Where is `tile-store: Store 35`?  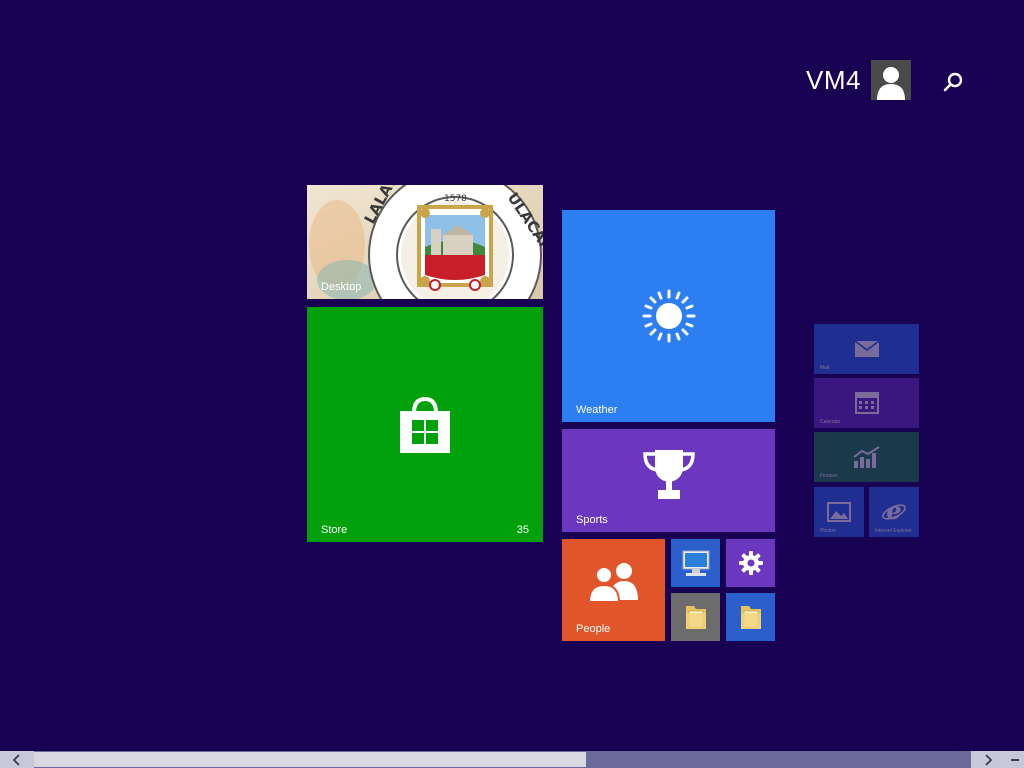 tile-store: Store 35 is located at coordinates (425, 424).